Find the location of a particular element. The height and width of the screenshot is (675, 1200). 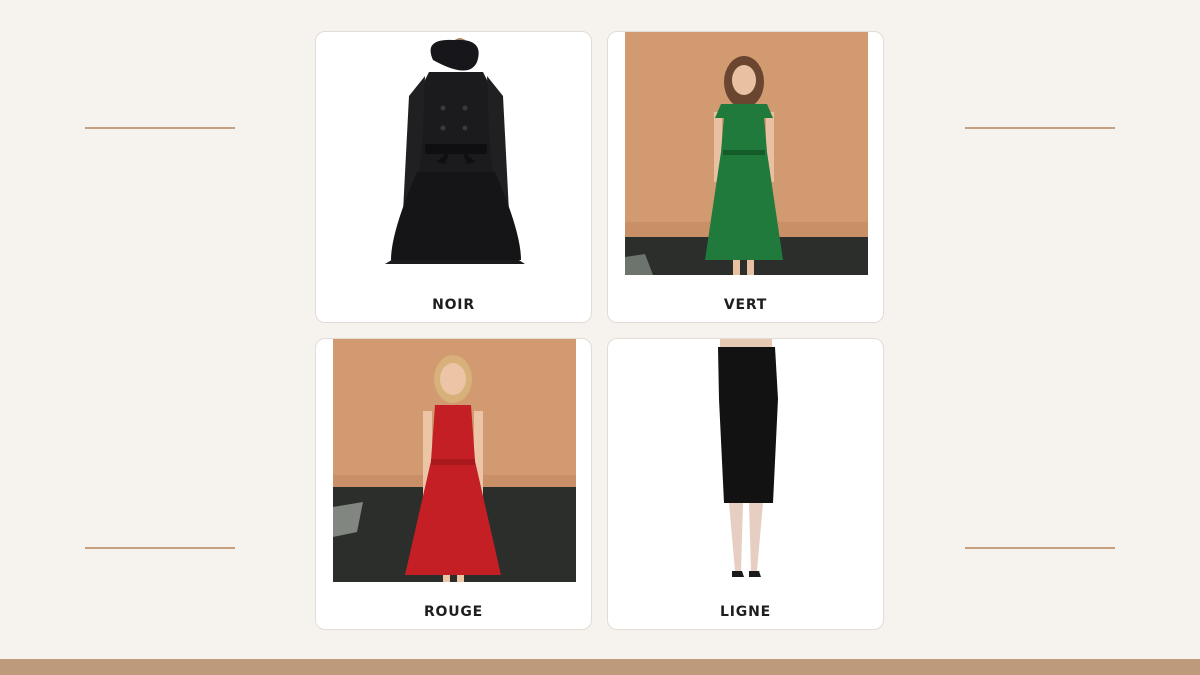

decorative-line-top-right is located at coordinates (1040, 128).